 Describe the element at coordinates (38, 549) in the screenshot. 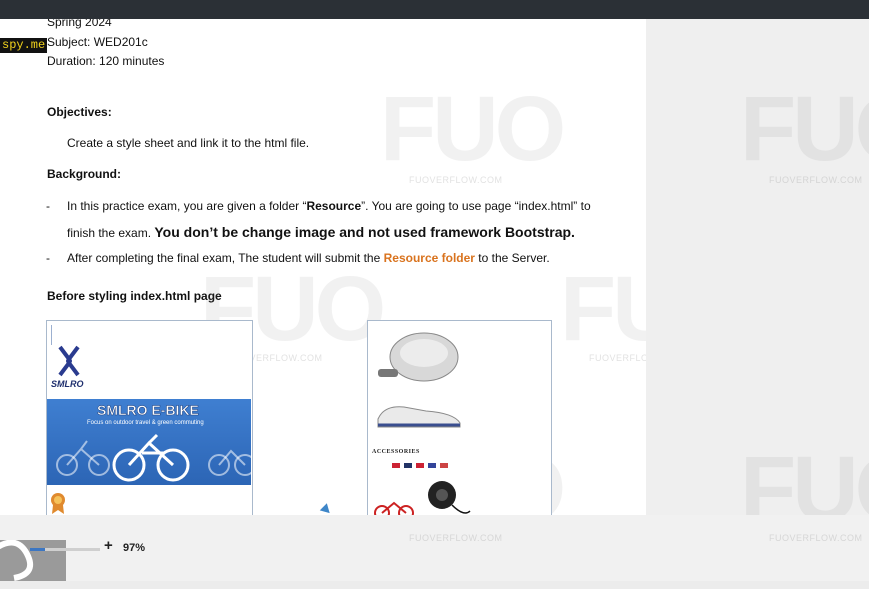

I see `zoom-slider-fill` at that location.